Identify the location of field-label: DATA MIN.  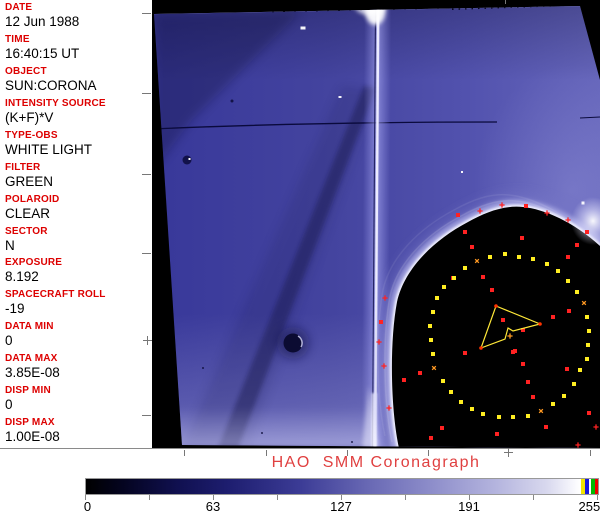
(29, 327).